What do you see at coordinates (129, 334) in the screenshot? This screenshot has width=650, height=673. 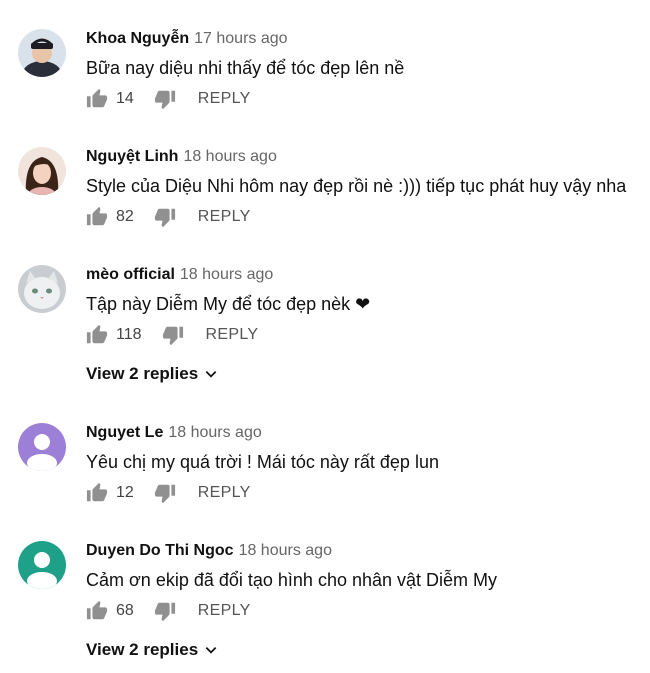 I see `like-count: 118` at bounding box center [129, 334].